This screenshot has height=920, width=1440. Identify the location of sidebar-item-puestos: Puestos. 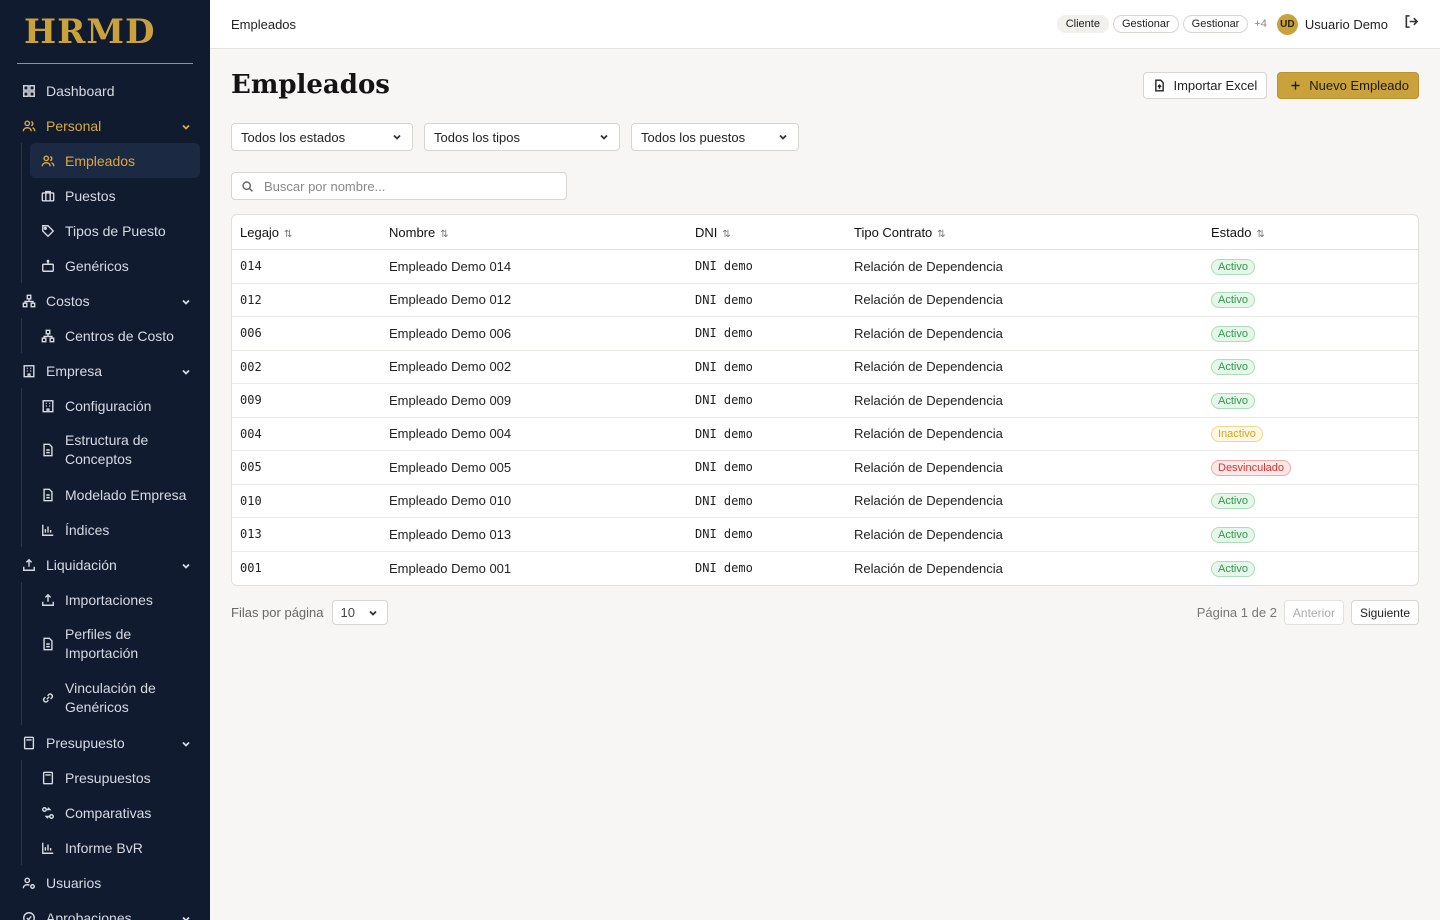
(120, 195).